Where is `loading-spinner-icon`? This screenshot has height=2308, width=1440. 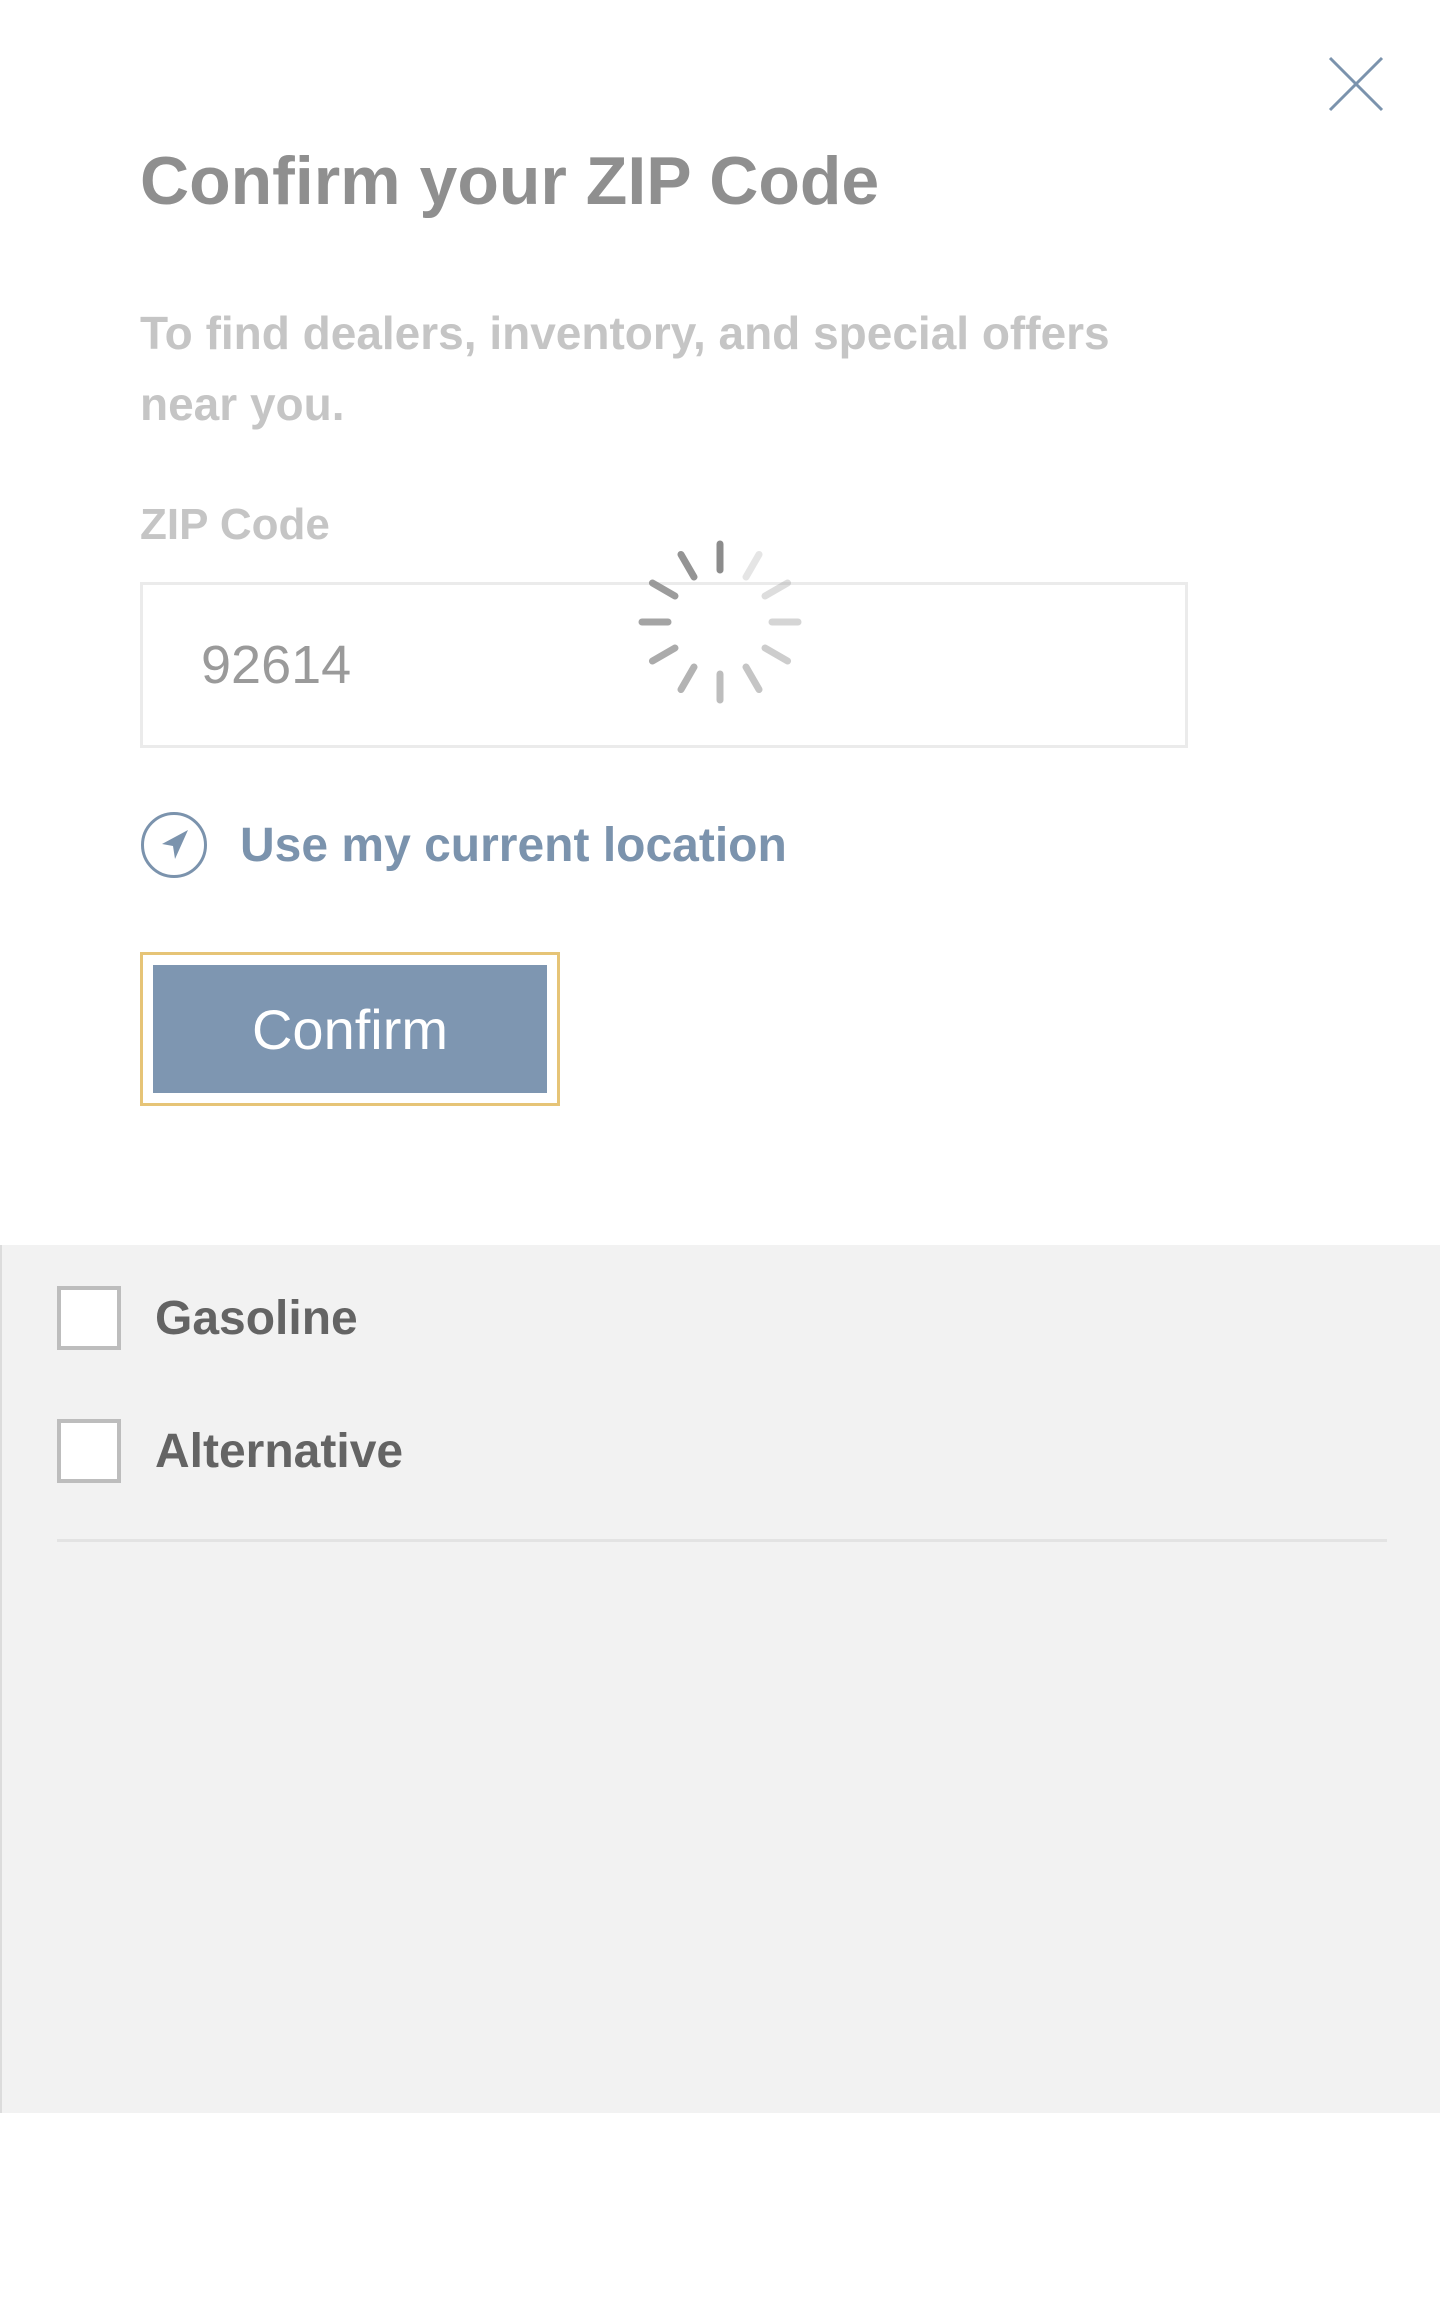
loading-spinner-icon is located at coordinates (720, 622).